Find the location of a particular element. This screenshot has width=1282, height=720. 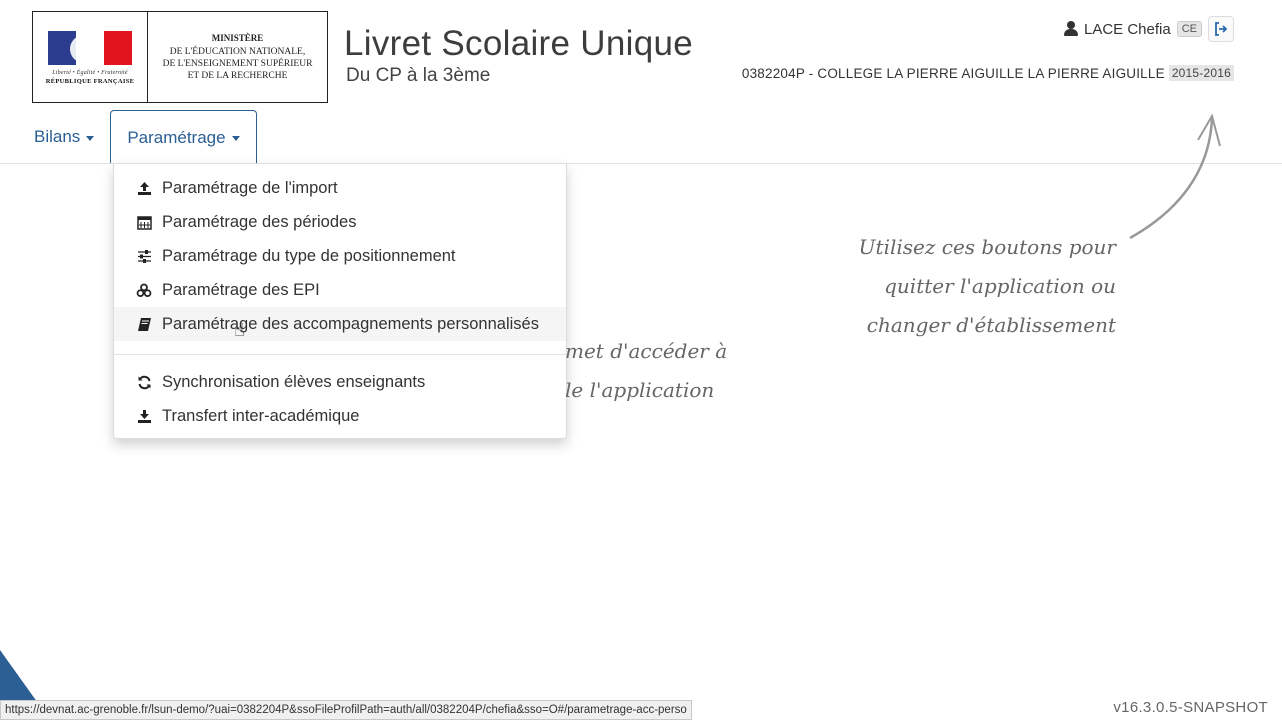

menu-item-positionnement: Paramétrage du type de positionnement is located at coordinates (340, 256).